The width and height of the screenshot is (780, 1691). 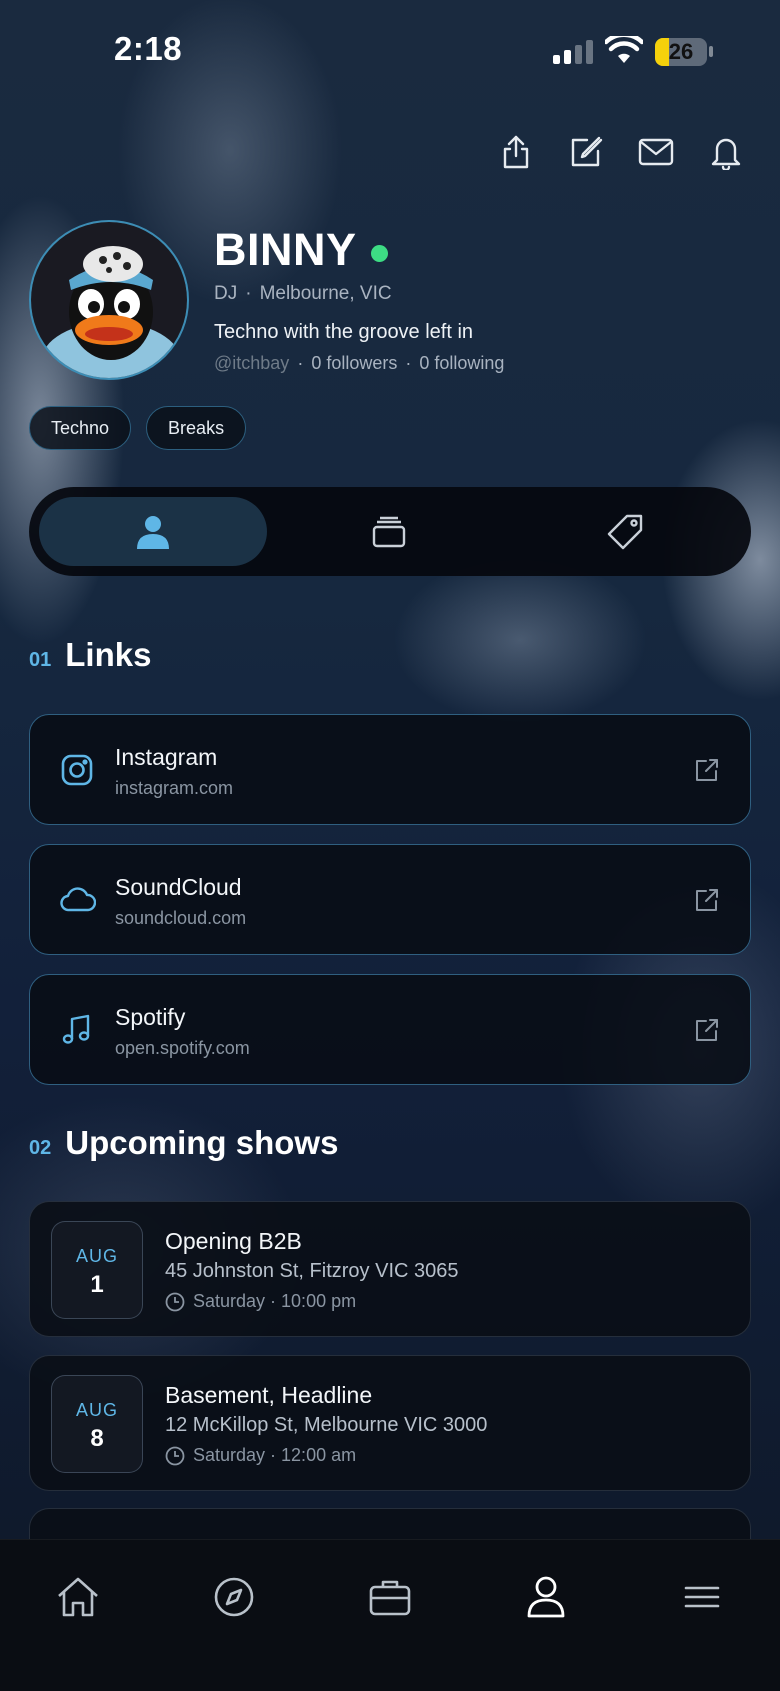 I want to click on home-icon, so click(x=78, y=1597).